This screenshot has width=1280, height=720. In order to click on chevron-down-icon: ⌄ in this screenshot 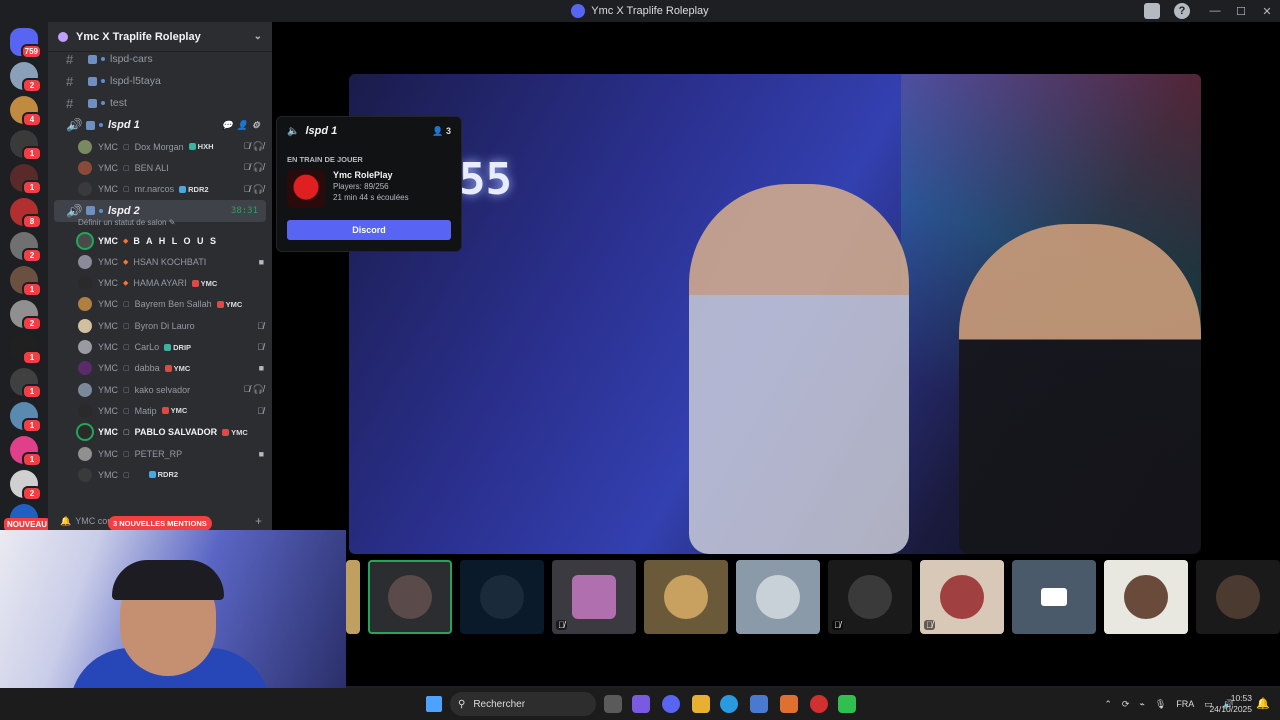, I will do `click(258, 36)`.